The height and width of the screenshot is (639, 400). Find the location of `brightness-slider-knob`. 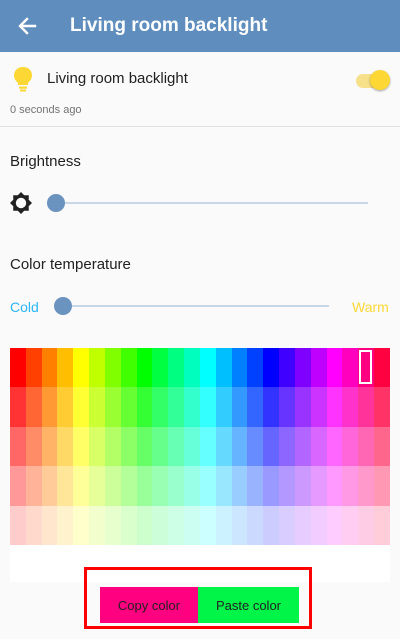

brightness-slider-knob is located at coordinates (56, 203).